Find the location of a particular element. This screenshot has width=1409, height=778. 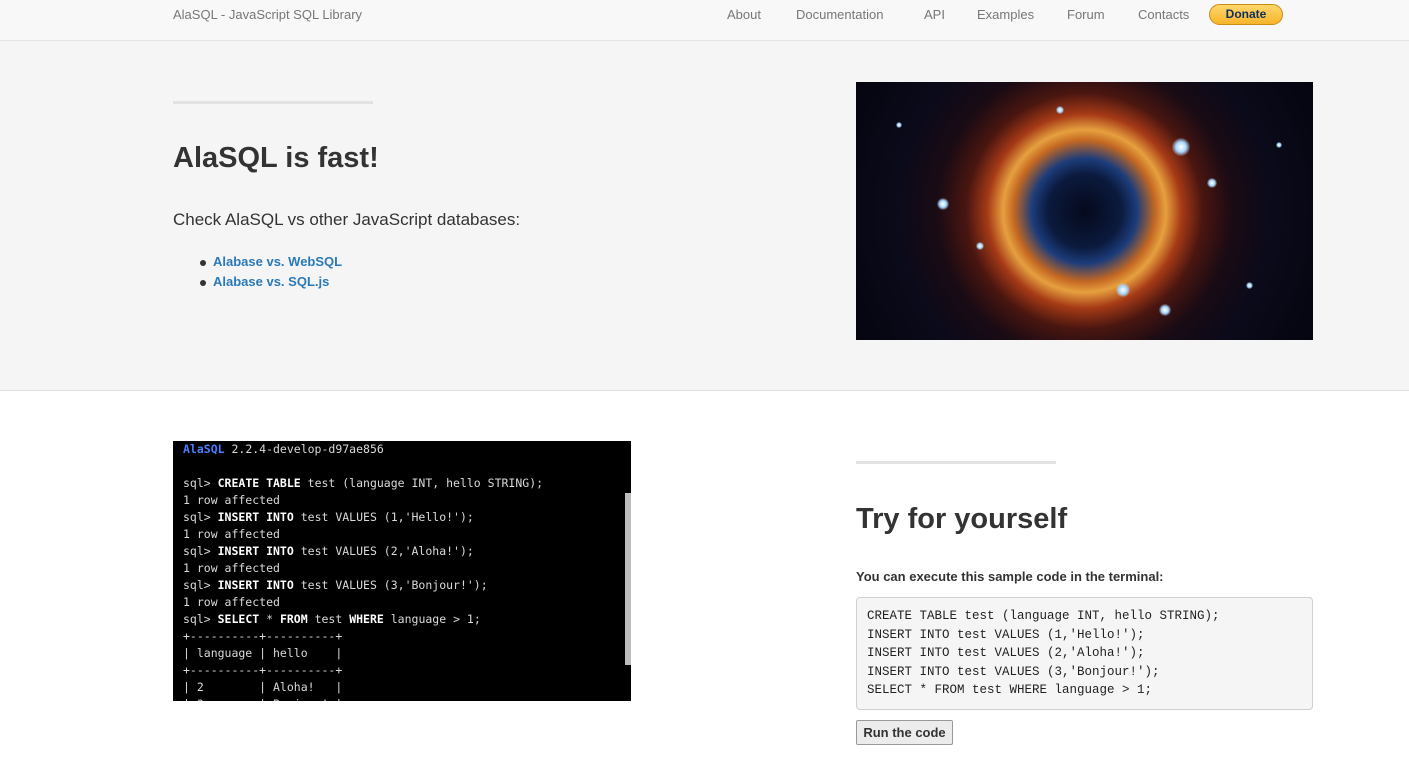

nebula-image is located at coordinates (1084, 211).